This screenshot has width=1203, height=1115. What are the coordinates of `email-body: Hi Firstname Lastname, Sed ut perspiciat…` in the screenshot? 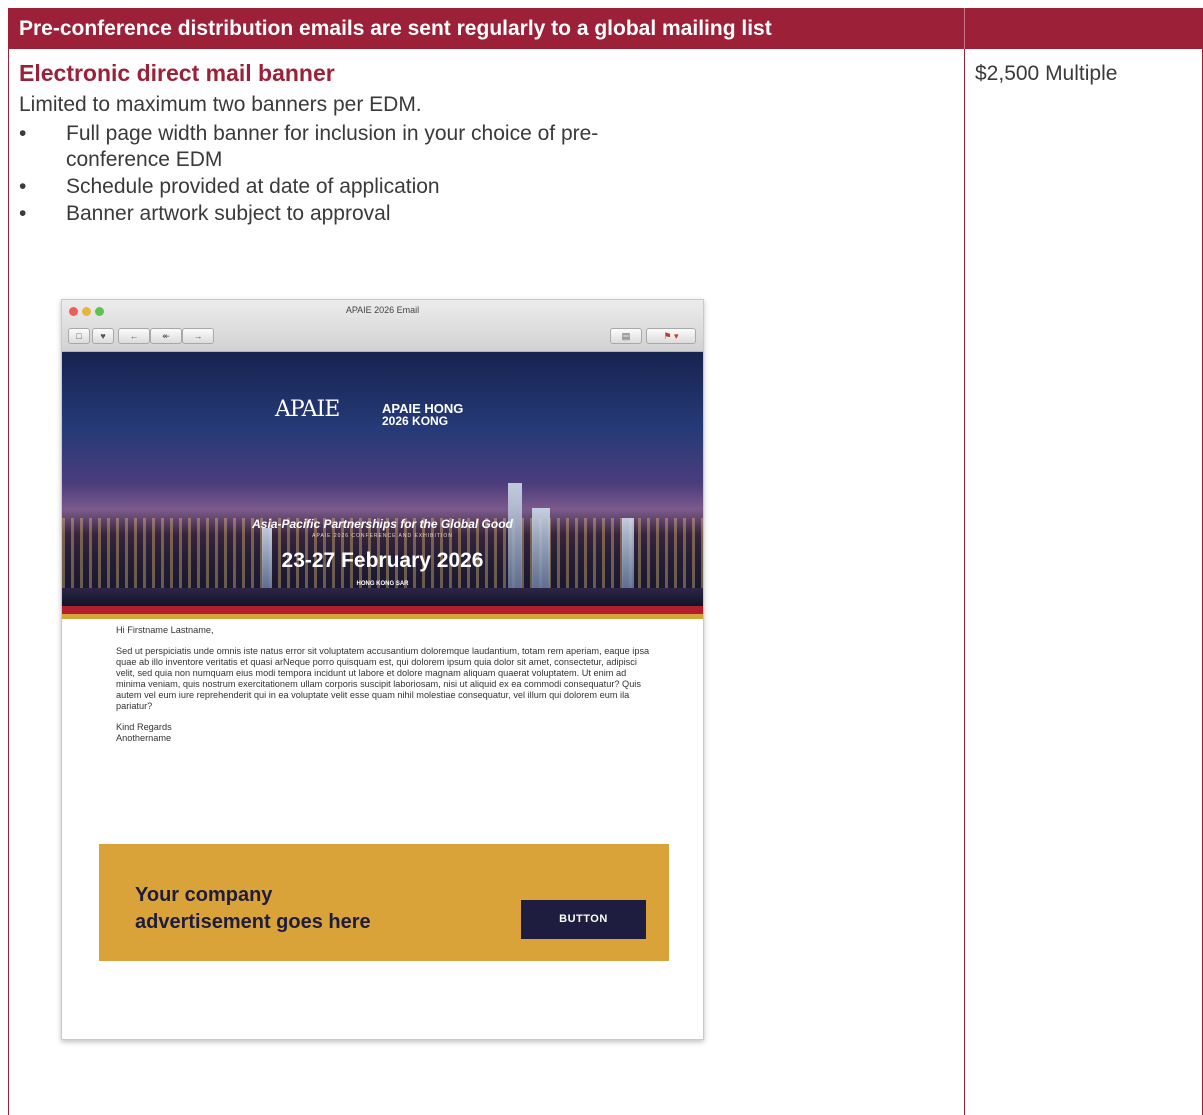 It's located at (386, 684).